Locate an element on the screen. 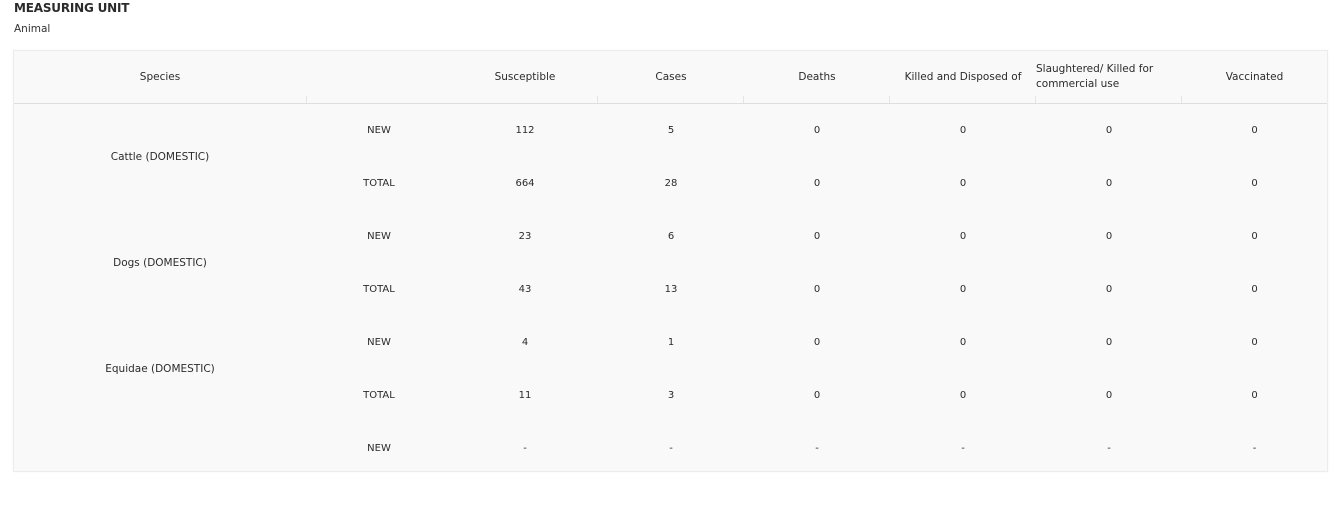 Image resolution: width=1331 pixels, height=528 pixels. cell-slaughtered: - is located at coordinates (1109, 448).